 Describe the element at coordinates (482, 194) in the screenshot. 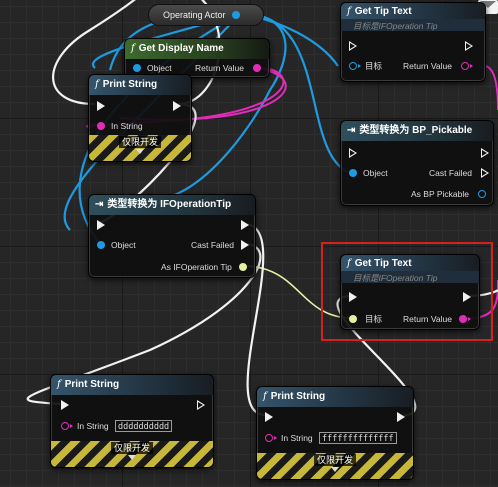

I see `as-bp-pickable-pin` at that location.